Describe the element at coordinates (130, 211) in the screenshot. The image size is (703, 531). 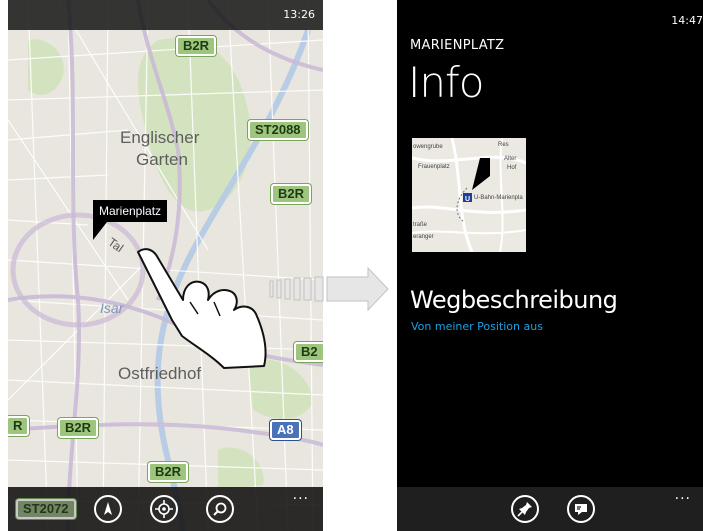
I see `pin-label: Marienplatz` at that location.